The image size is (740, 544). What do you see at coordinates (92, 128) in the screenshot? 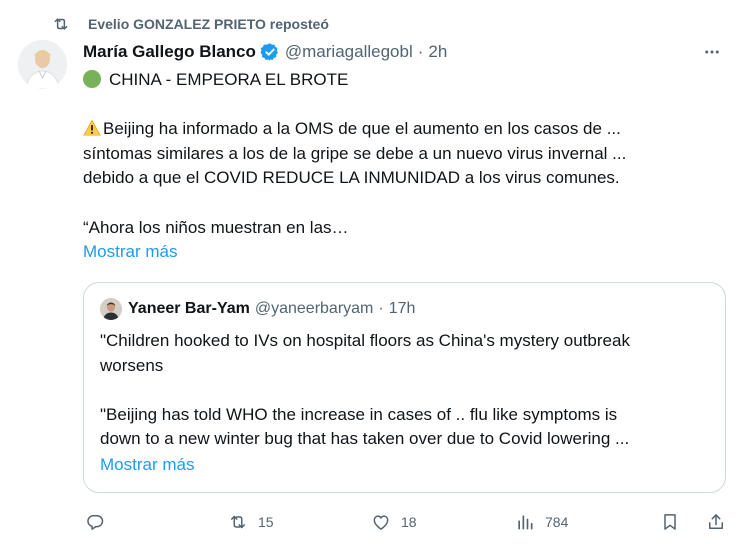
I see `warning-icon` at bounding box center [92, 128].